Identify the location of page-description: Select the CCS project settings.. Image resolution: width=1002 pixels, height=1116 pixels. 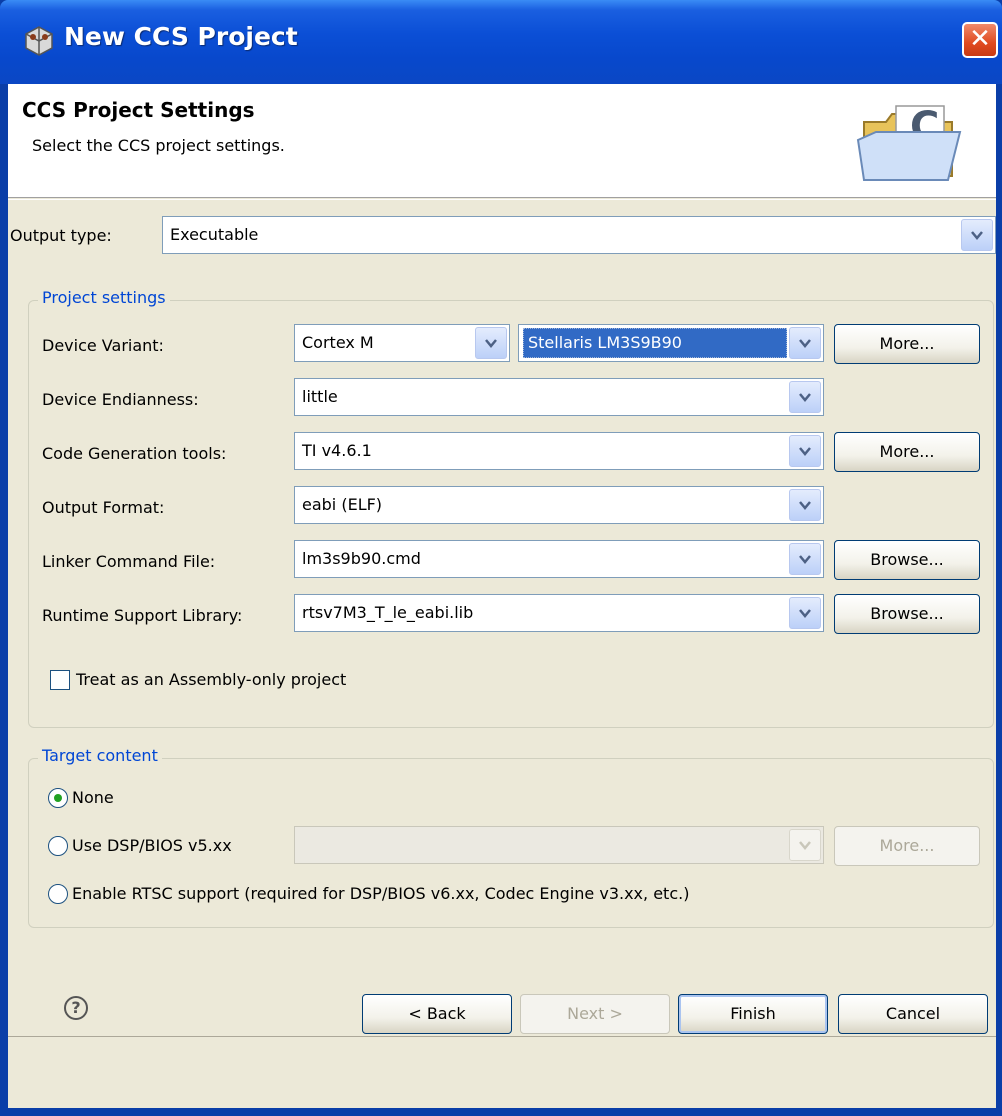
(158, 145).